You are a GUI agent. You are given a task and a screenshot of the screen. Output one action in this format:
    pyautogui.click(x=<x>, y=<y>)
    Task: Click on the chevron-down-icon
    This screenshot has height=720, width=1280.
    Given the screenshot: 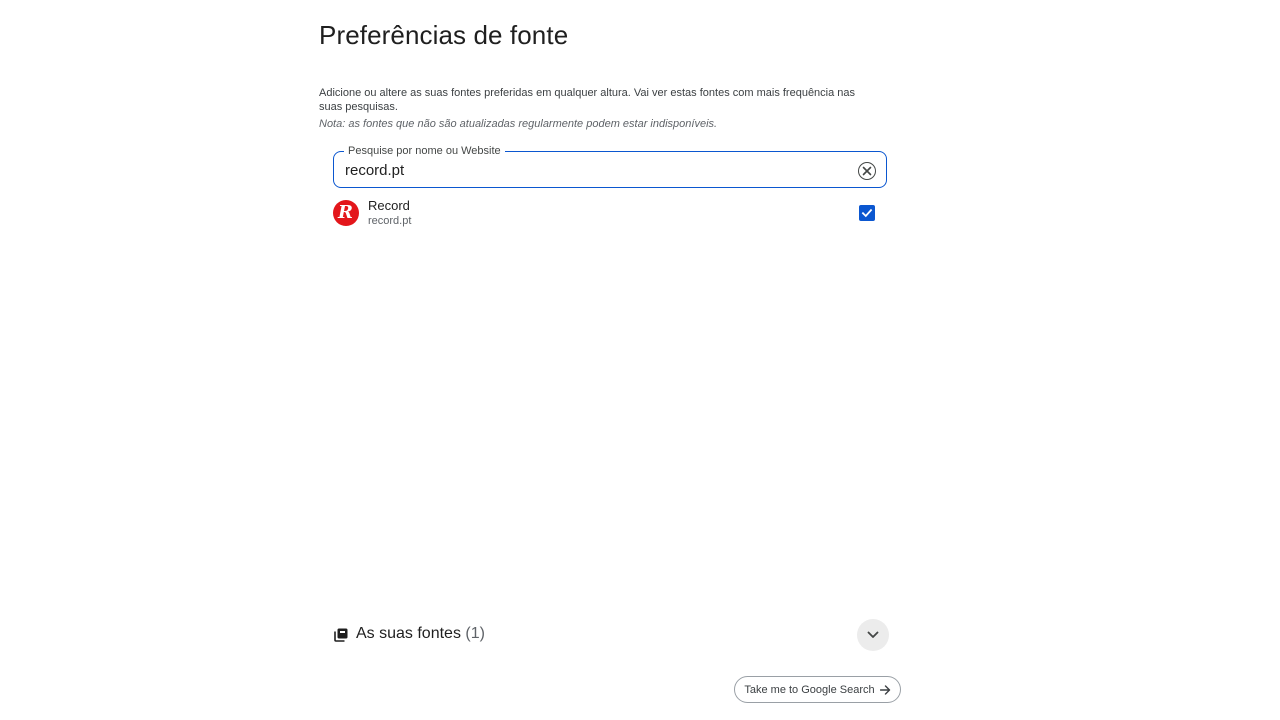 What is the action you would take?
    pyautogui.click(x=873, y=634)
    